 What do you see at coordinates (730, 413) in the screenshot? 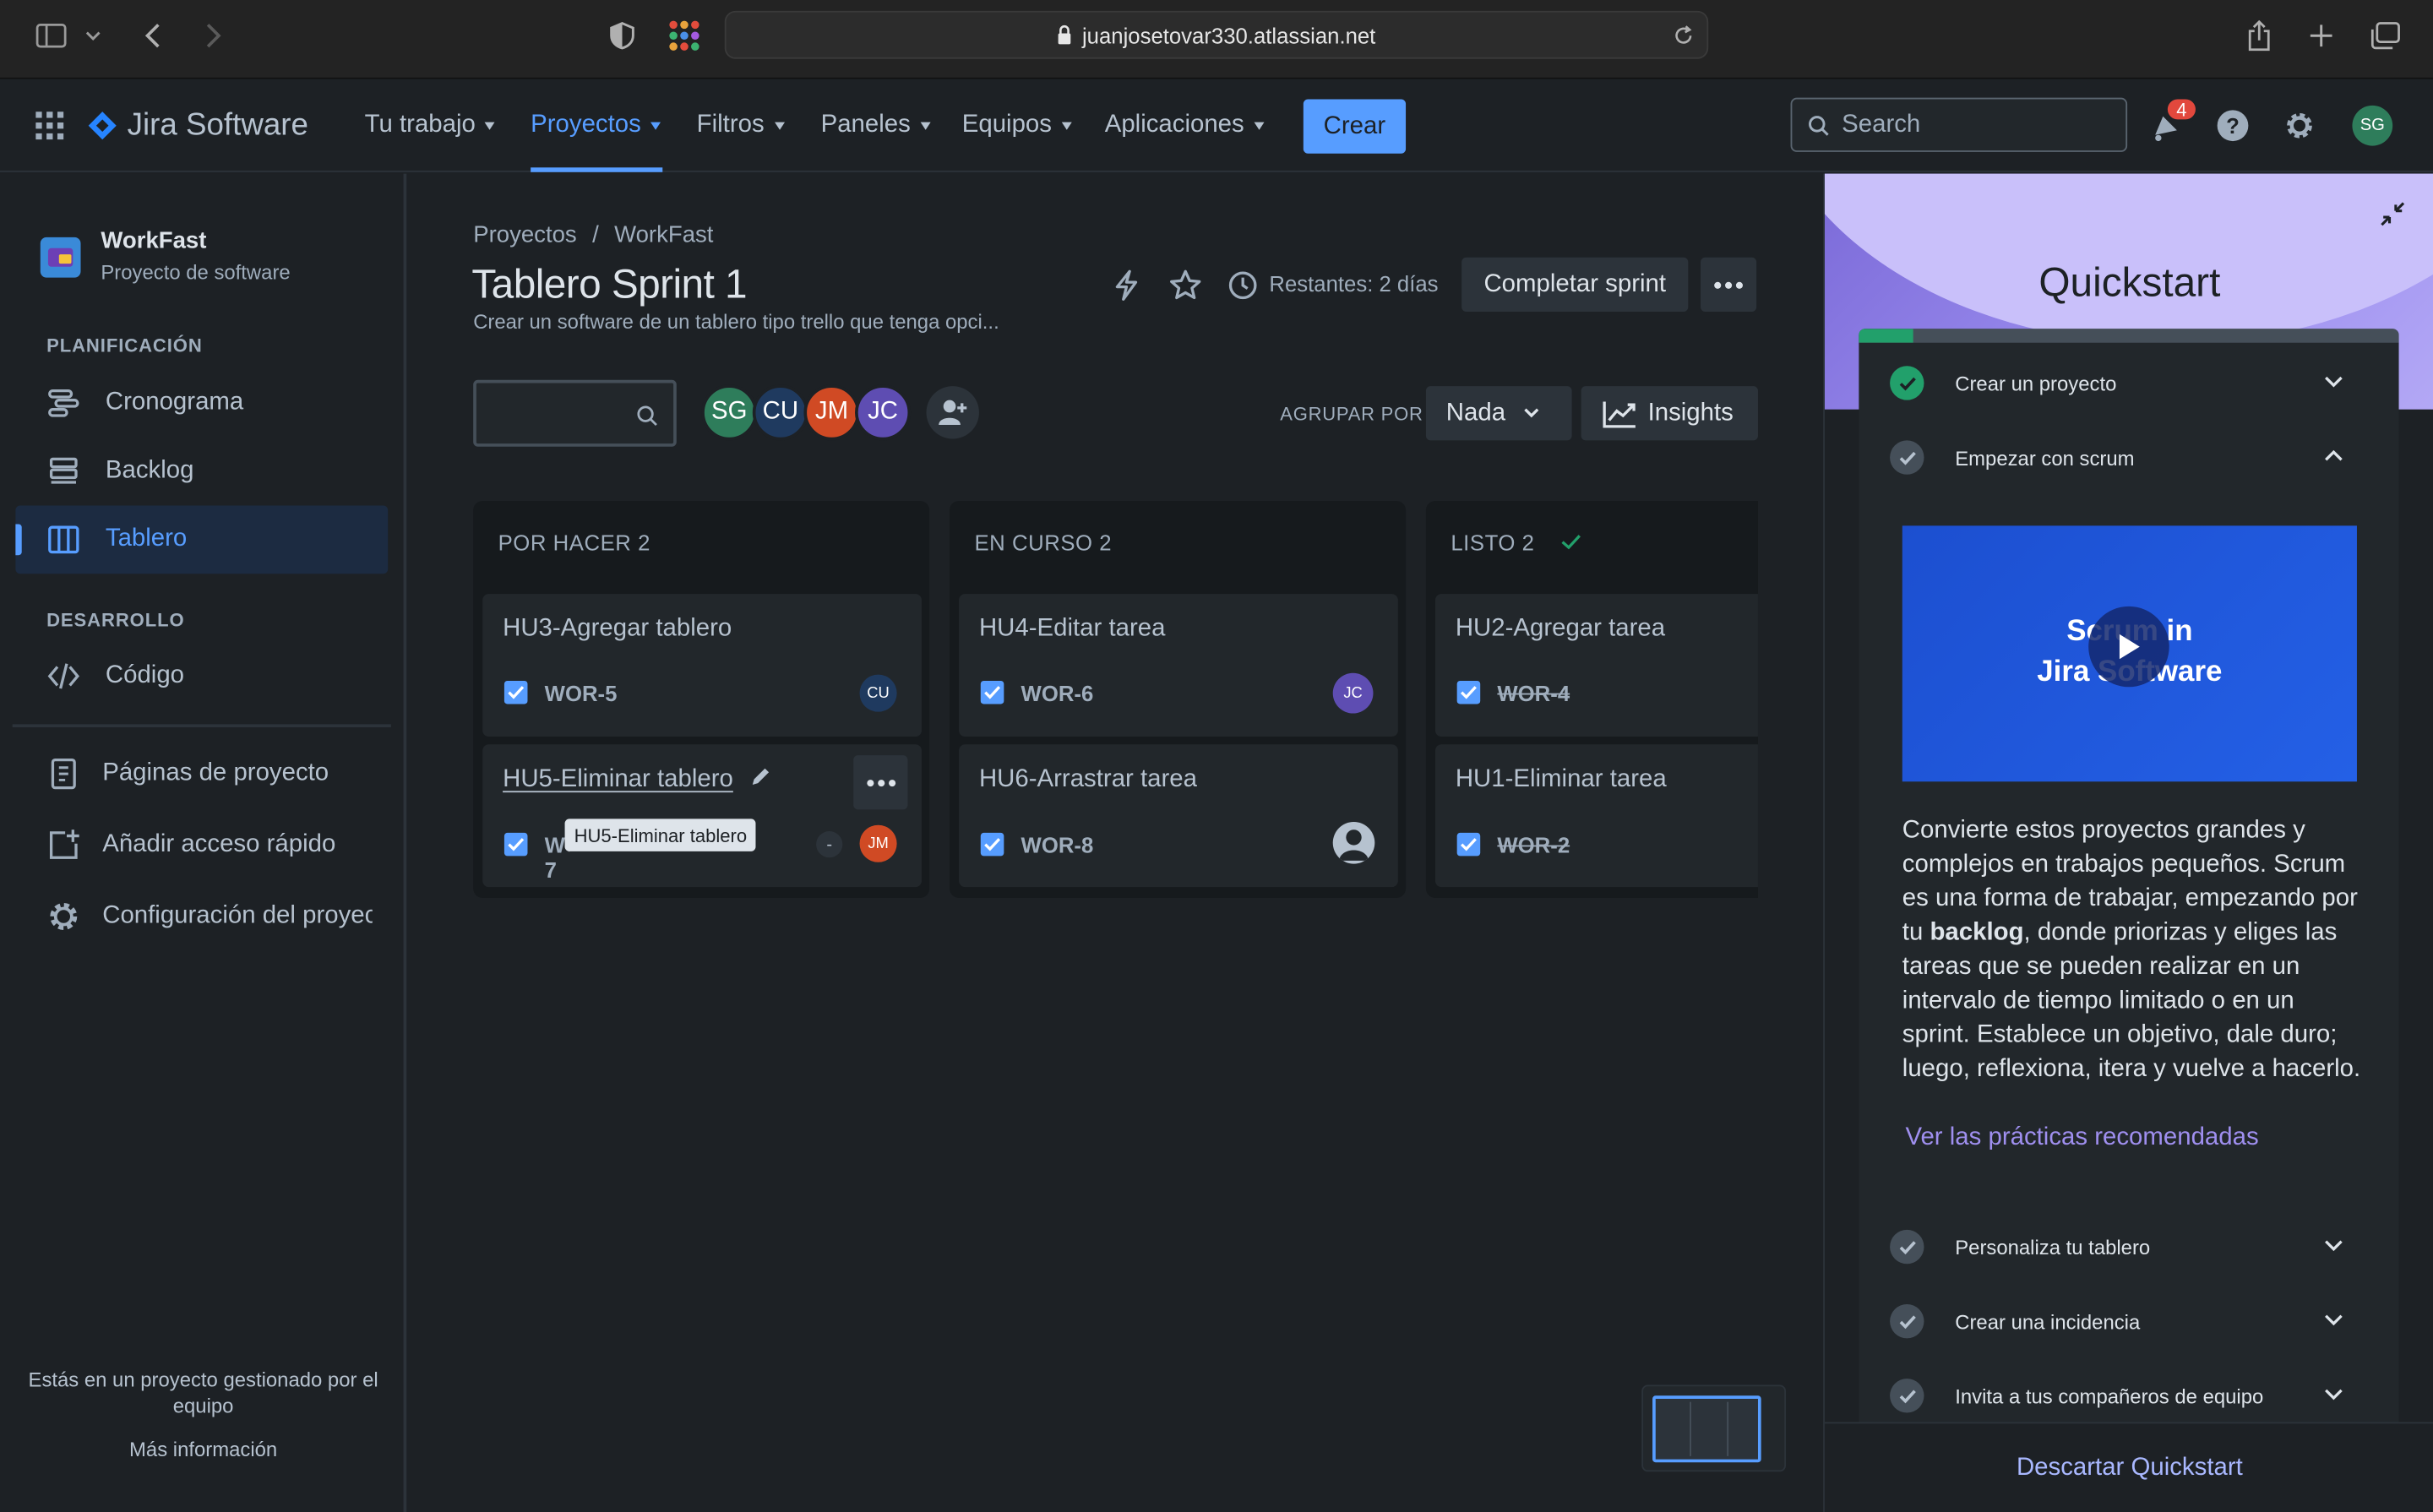
I see `member-avatar-sg: SG` at bounding box center [730, 413].